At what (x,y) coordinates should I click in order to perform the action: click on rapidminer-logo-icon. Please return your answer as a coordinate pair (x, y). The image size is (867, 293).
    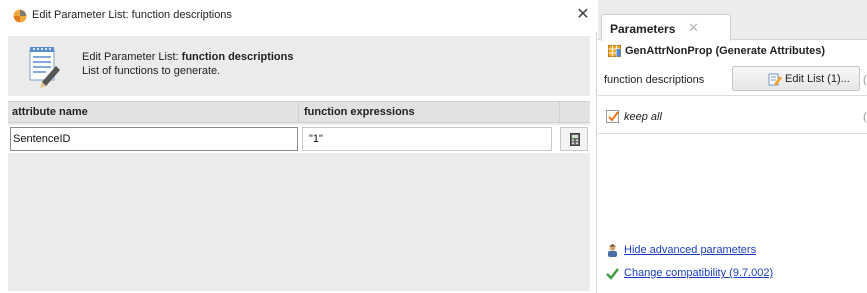
    Looking at the image, I should click on (20, 16).